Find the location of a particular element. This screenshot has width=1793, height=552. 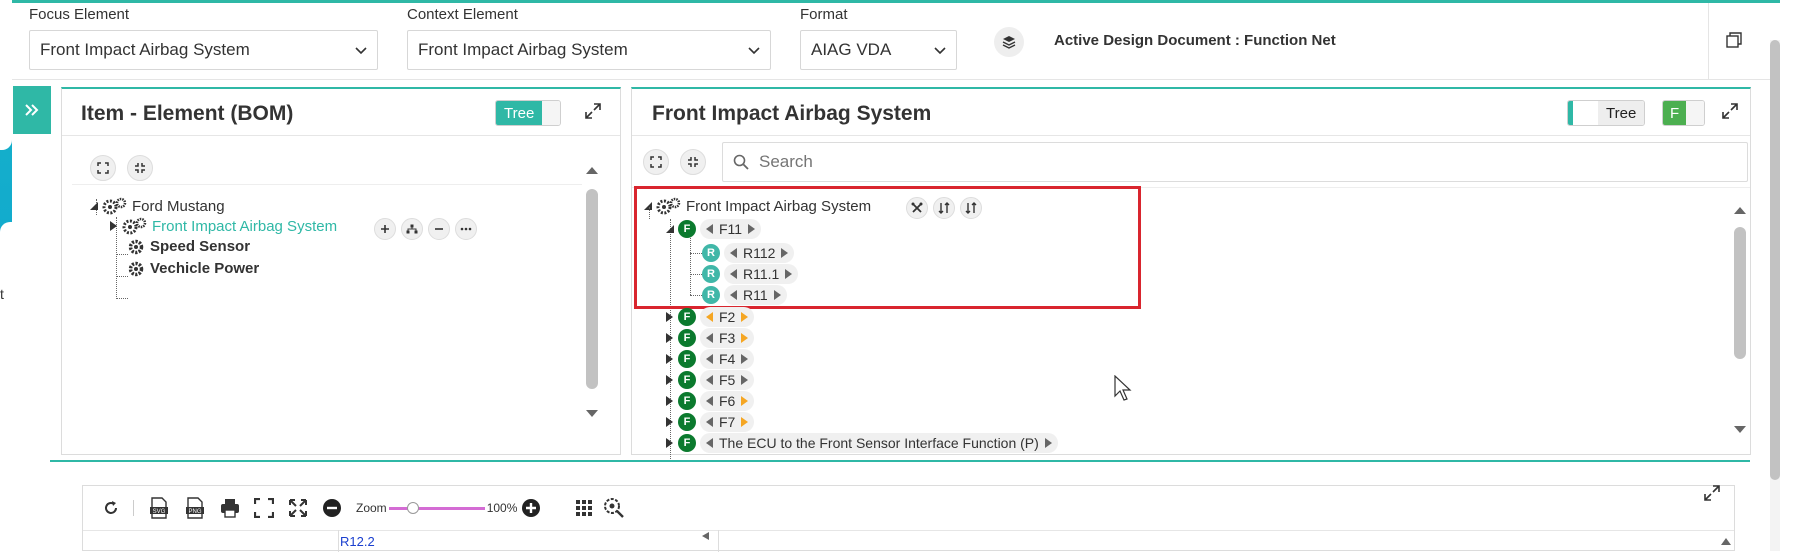

zoom-label: Zoom is located at coordinates (371, 508).